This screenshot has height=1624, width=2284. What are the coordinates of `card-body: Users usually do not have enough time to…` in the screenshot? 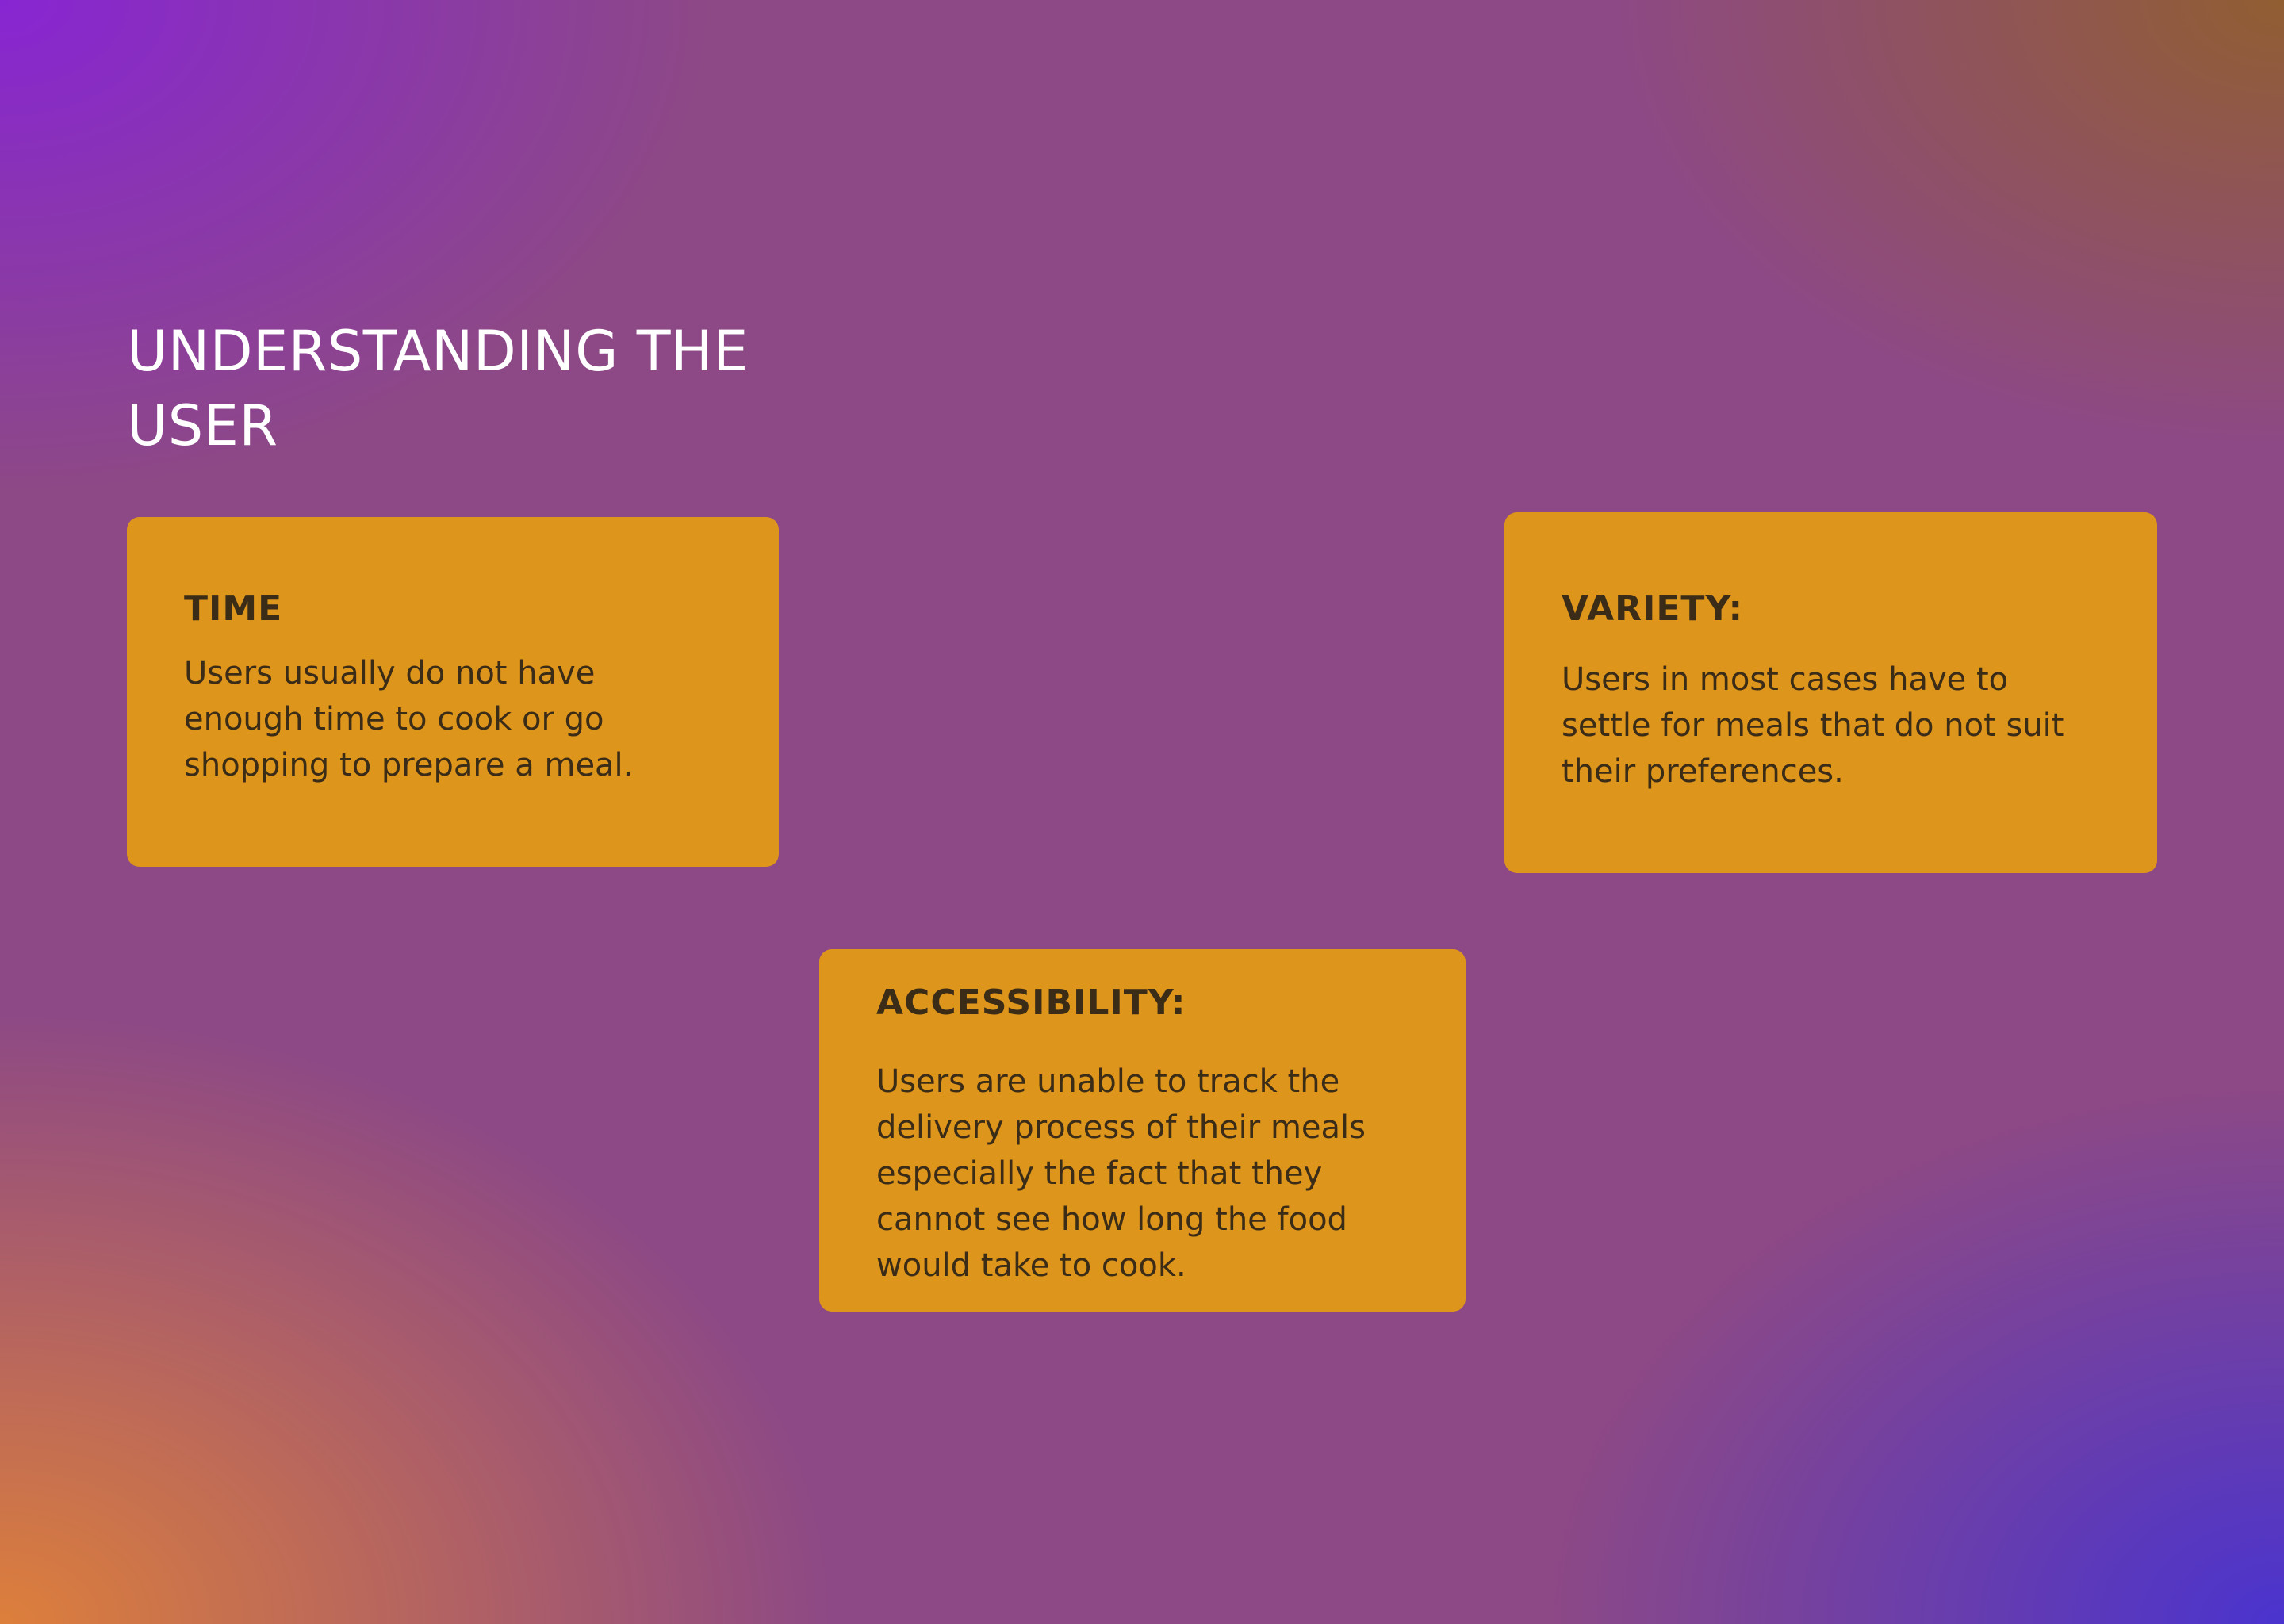 It's located at (409, 719).